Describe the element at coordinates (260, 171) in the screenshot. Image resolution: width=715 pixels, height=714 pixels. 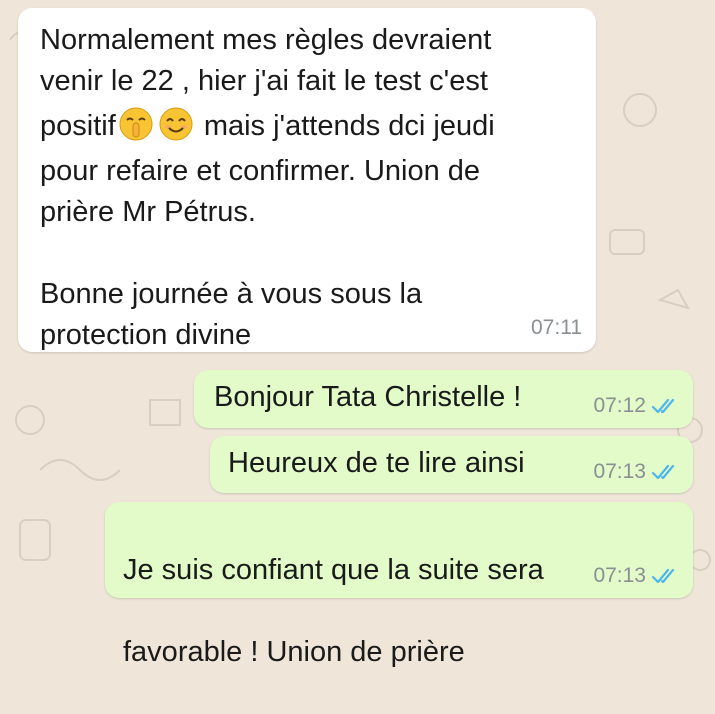
I see `message-line: pour refaire et confirmer. Union de` at that location.